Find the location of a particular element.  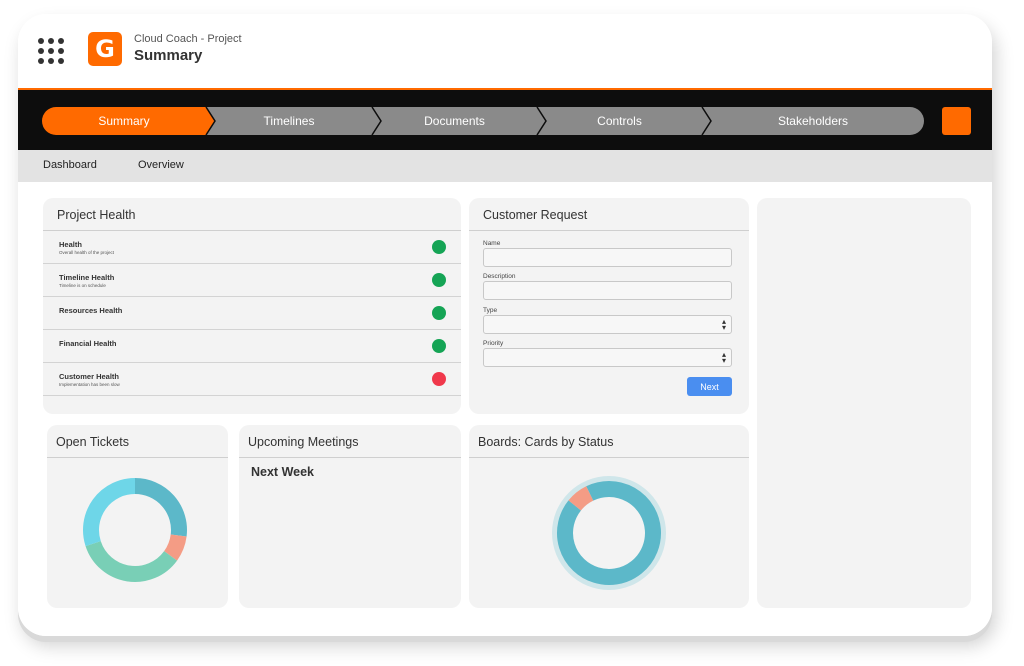

stage-label: Documents is located at coordinates (454, 121).